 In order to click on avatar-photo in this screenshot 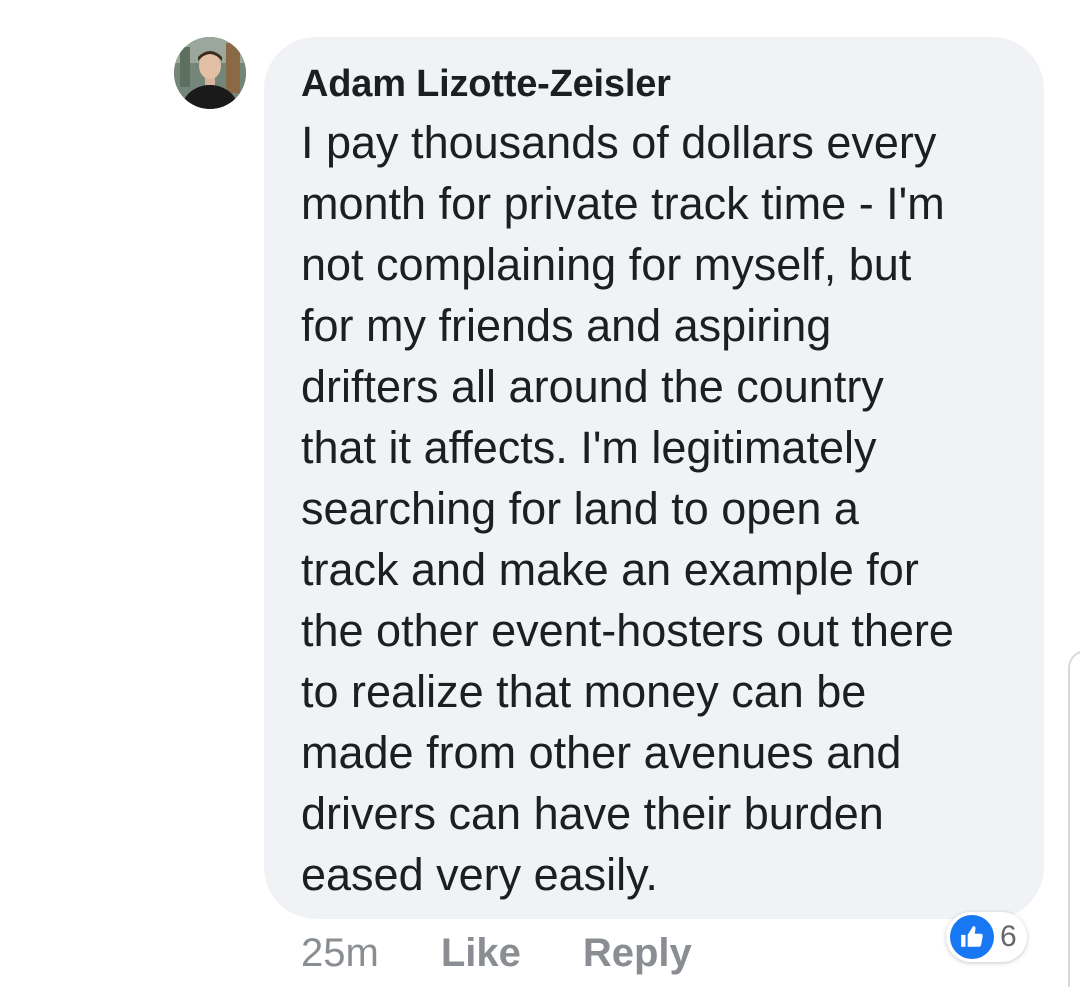, I will do `click(210, 73)`.